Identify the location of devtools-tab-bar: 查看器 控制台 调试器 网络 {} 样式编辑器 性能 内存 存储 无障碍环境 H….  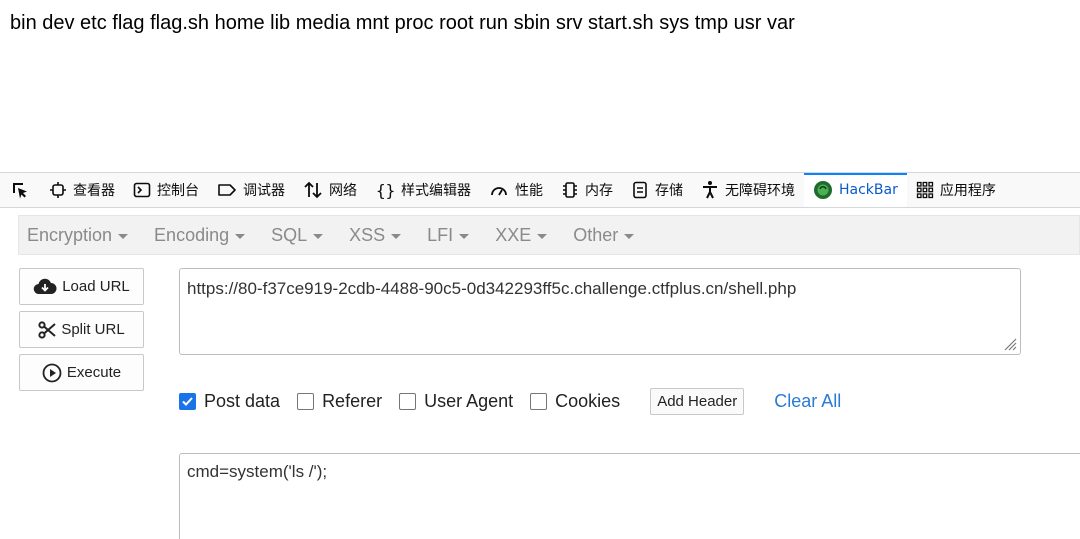
(540, 190).